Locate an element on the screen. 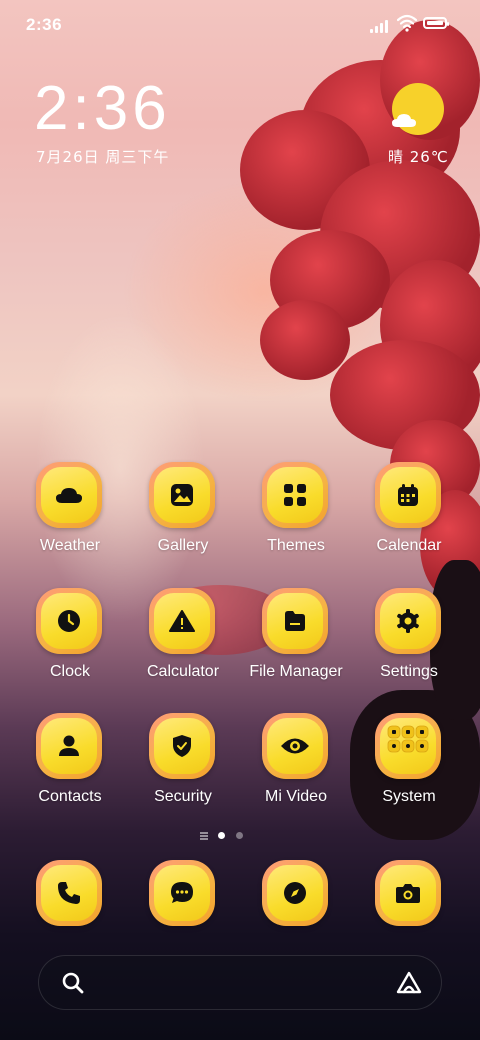 This screenshot has width=480, height=1040. app-calculator: Calculator is located at coordinates (183, 643).